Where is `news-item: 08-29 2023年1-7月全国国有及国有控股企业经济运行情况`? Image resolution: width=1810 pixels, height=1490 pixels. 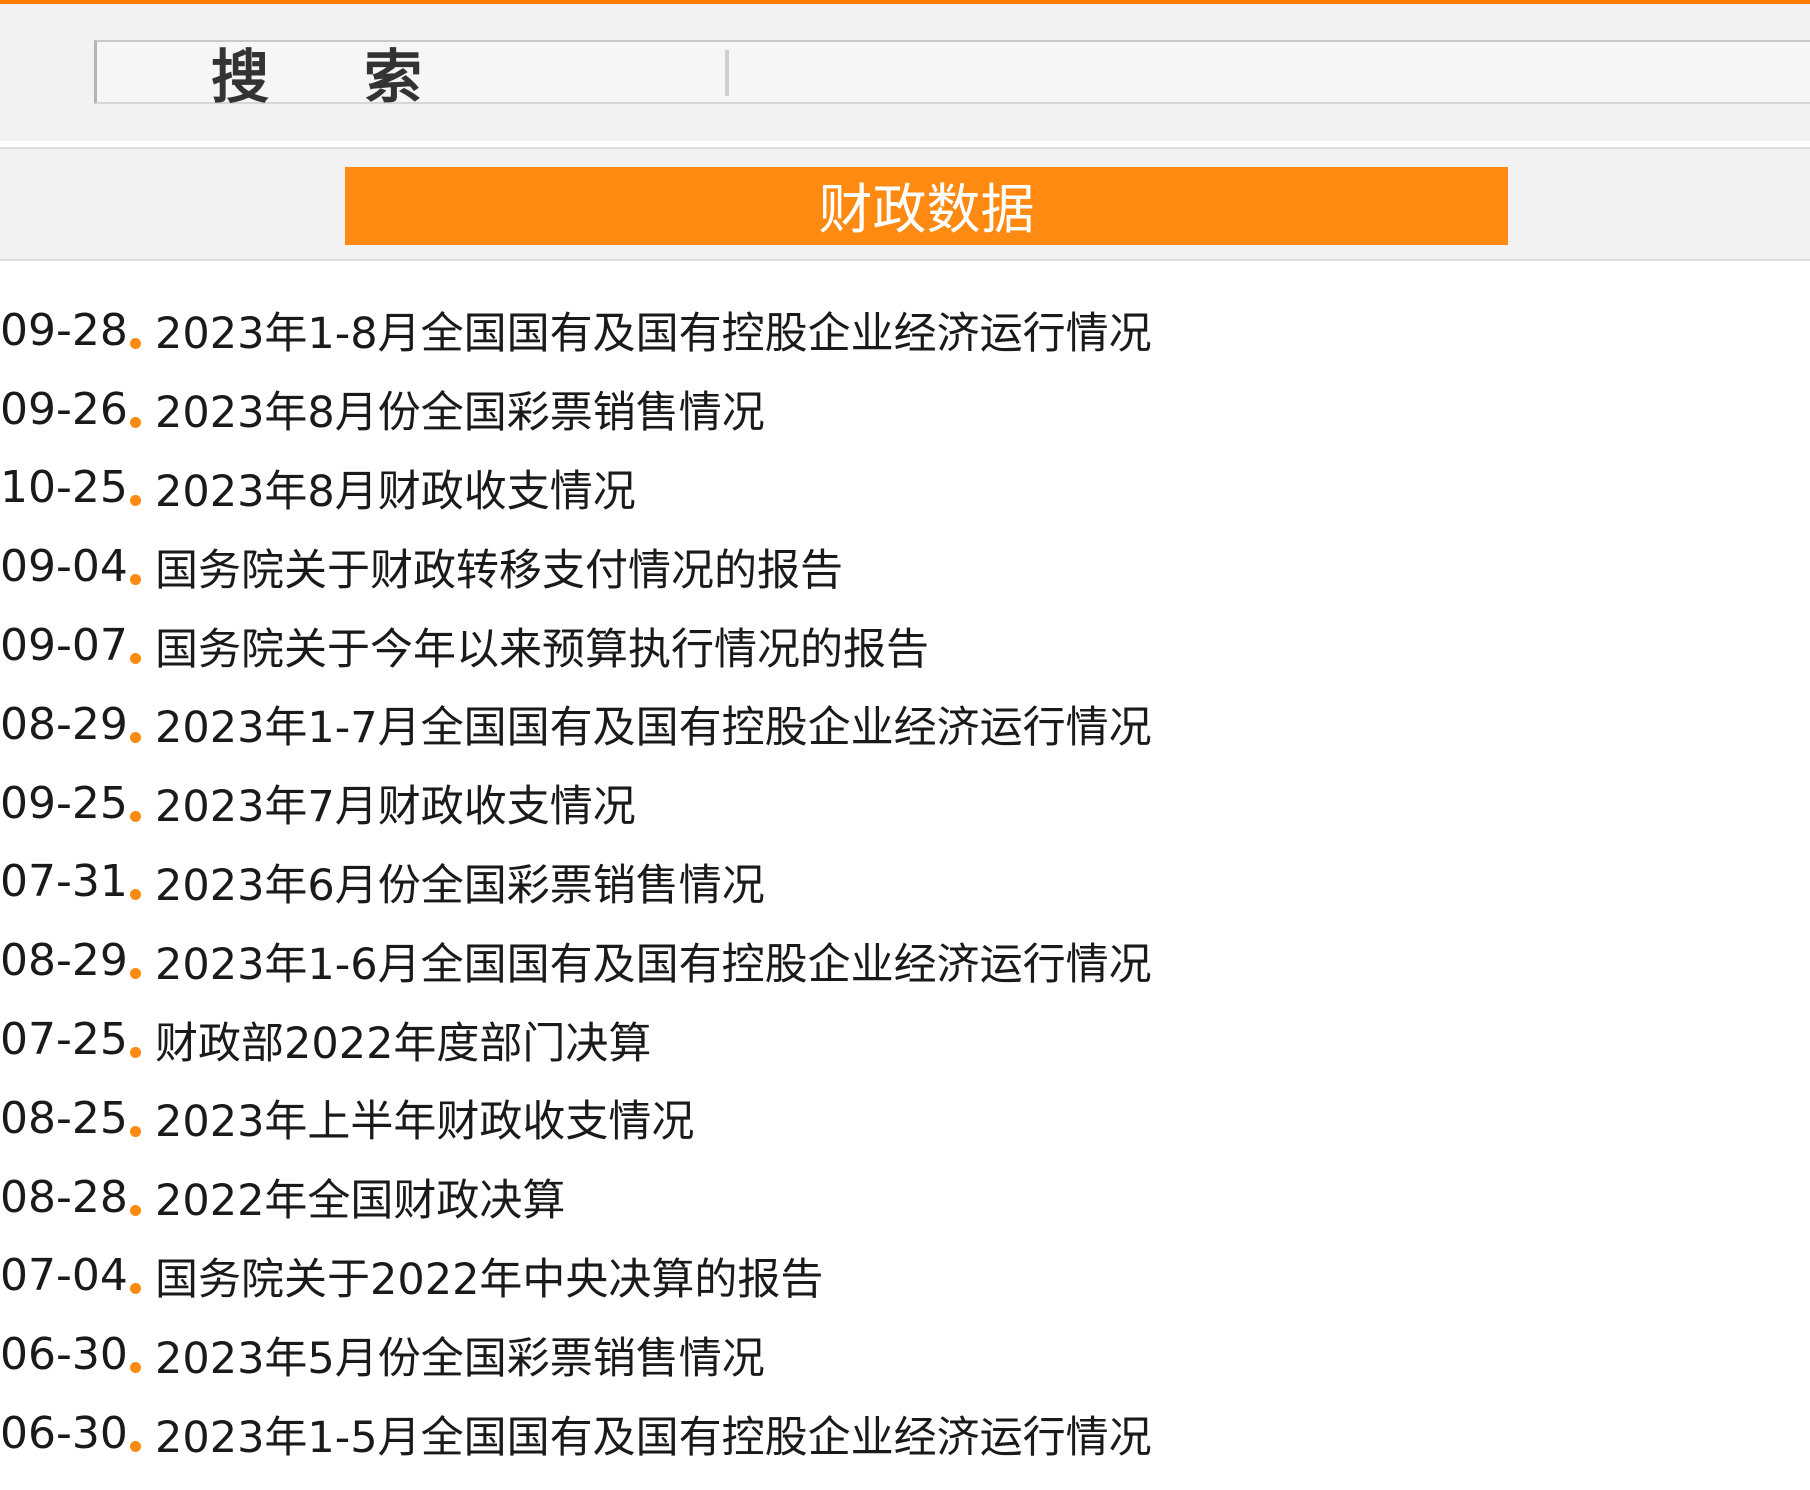
news-item: 08-29 2023年1-7月全国国有及国有控股企业经济运行情况 is located at coordinates (905, 724).